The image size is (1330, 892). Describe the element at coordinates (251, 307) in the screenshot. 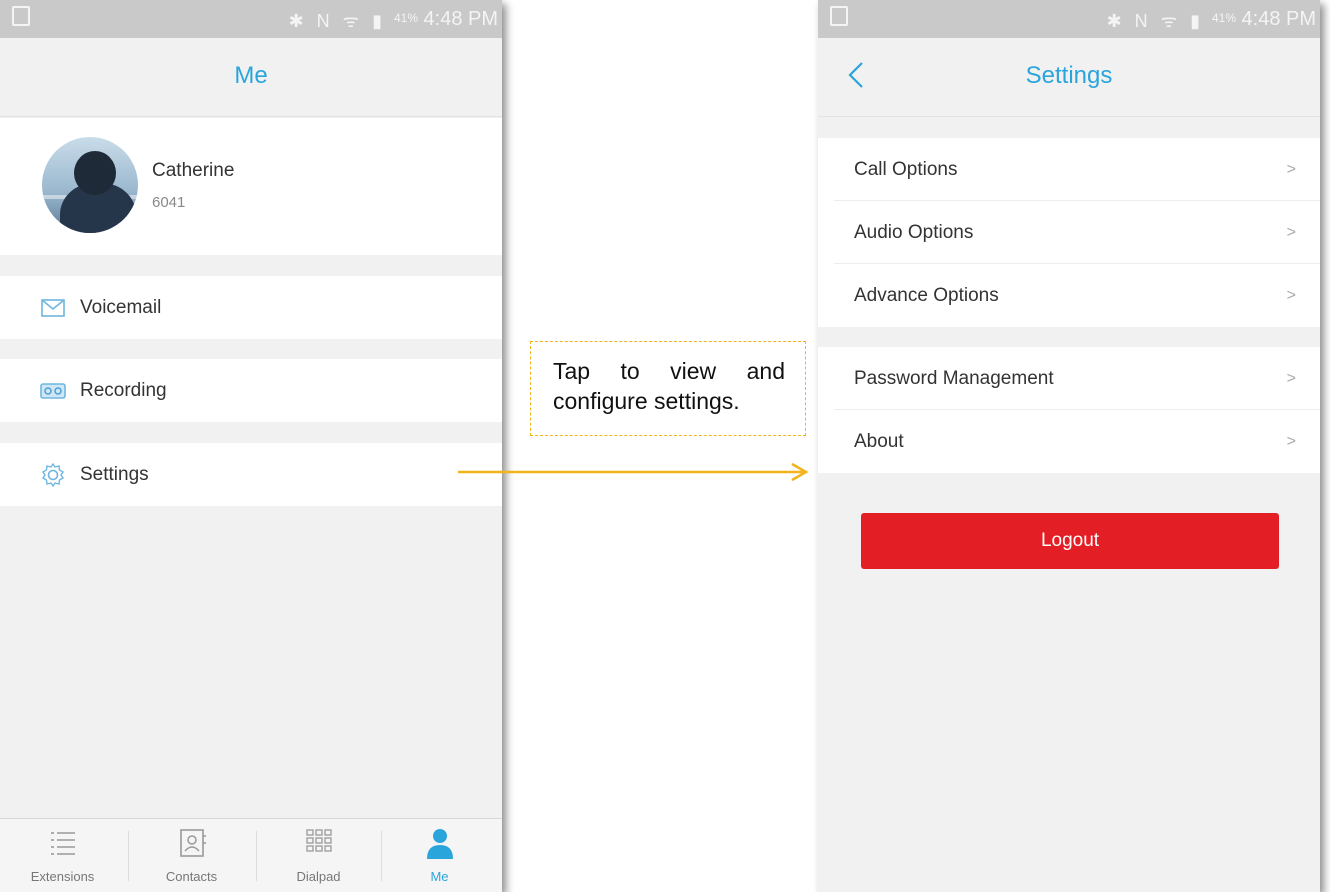

I see `menu-item-voicemail: Voicemail` at that location.